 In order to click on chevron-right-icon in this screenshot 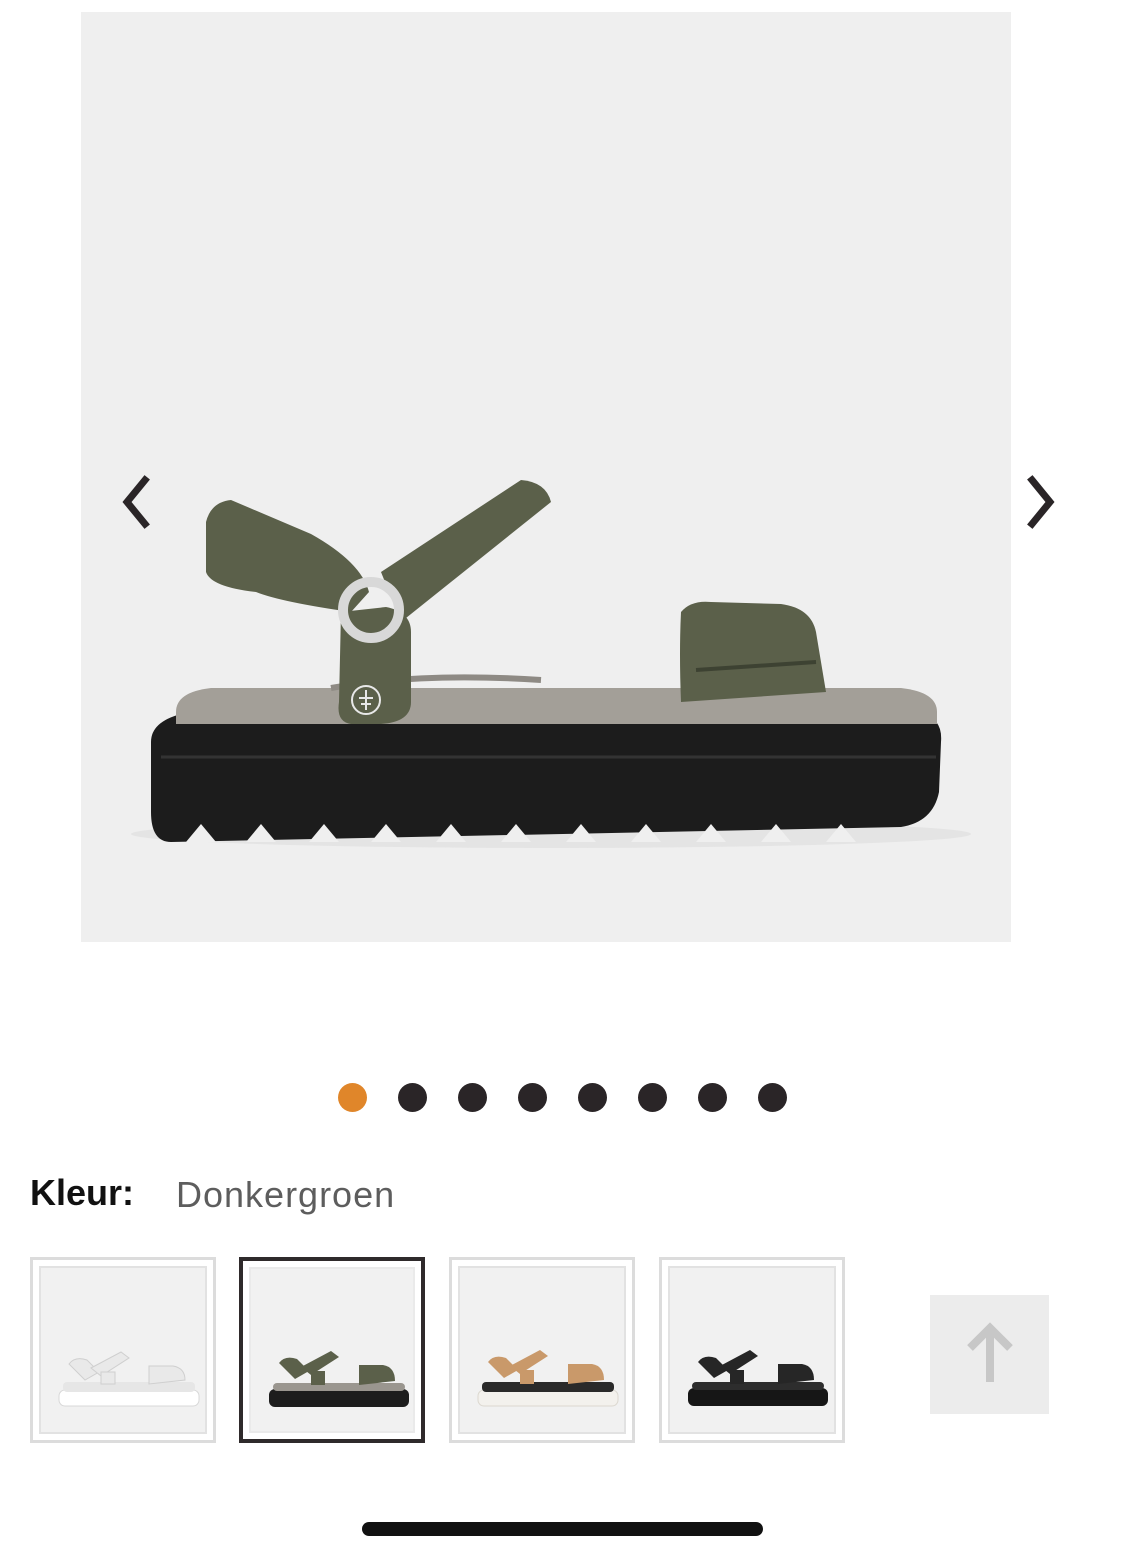, I will do `click(1041, 502)`.